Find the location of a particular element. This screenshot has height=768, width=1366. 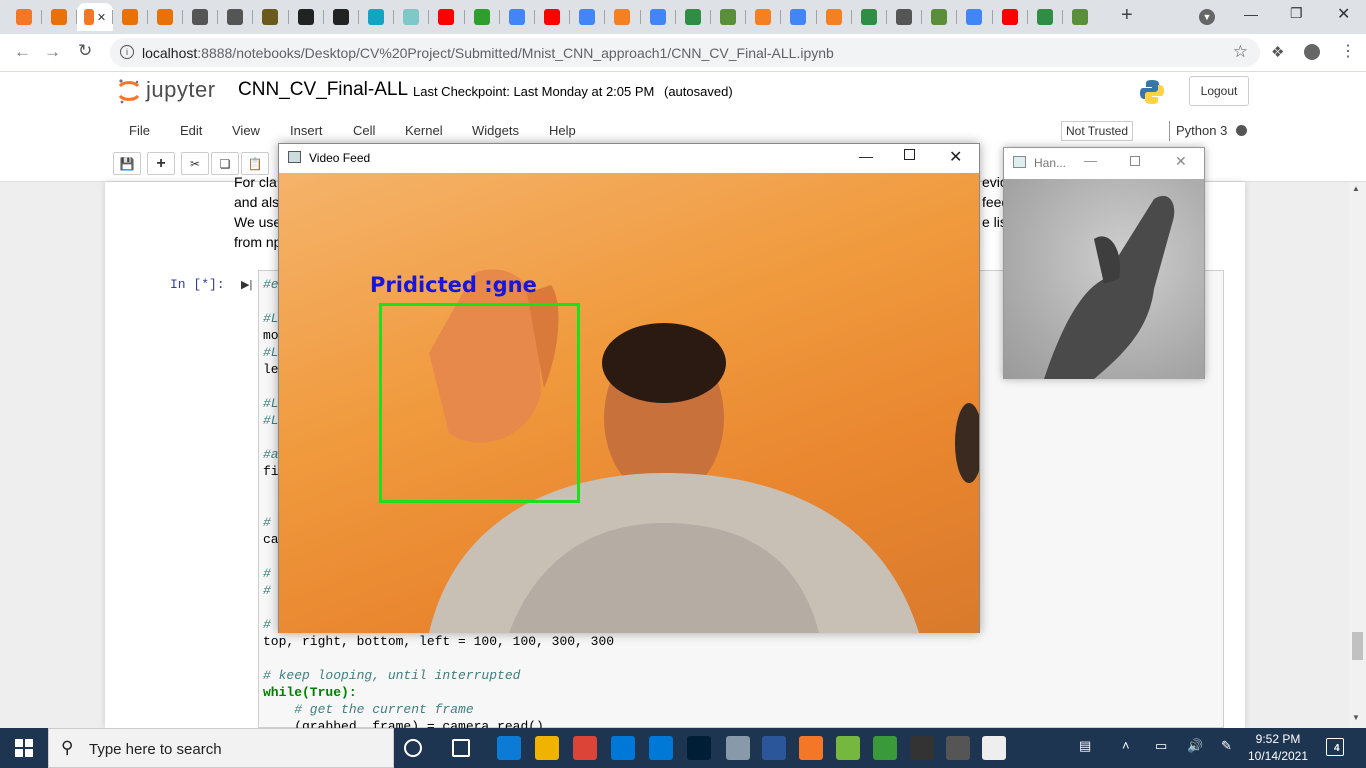

volume-icon: 🔊 is located at coordinates (1195, 746).